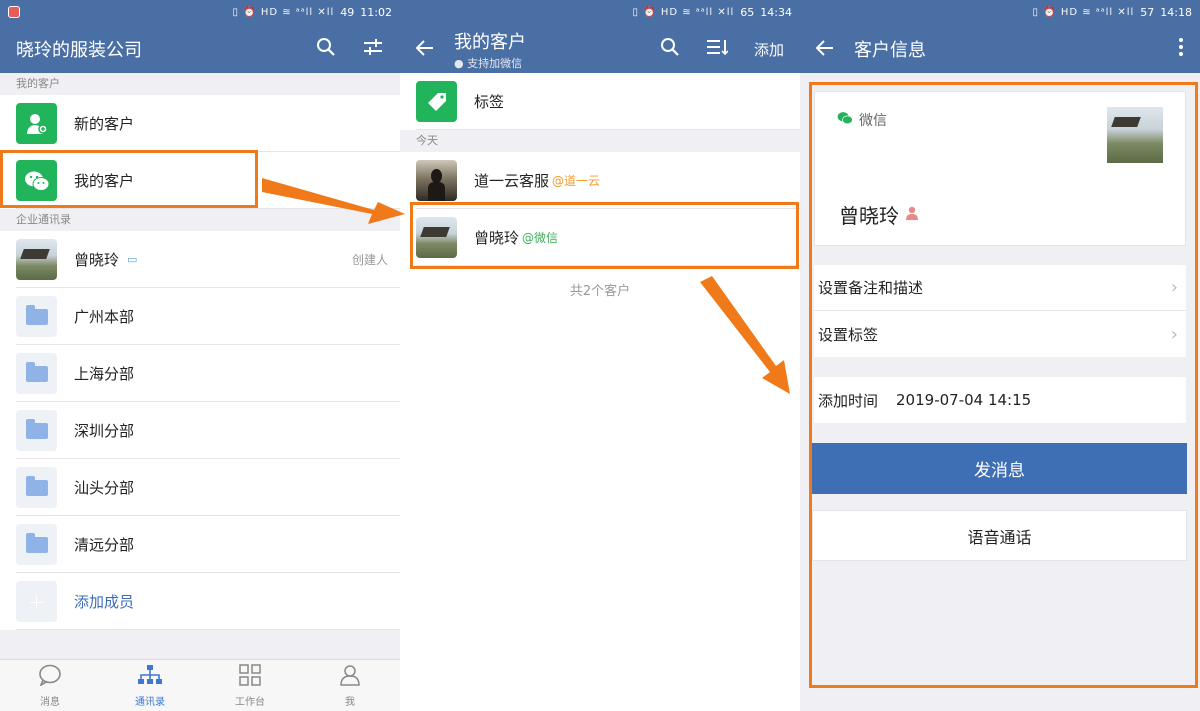 The width and height of the screenshot is (1200, 711). What do you see at coordinates (1181, 49) in the screenshot?
I see `more-options-icon` at bounding box center [1181, 49].